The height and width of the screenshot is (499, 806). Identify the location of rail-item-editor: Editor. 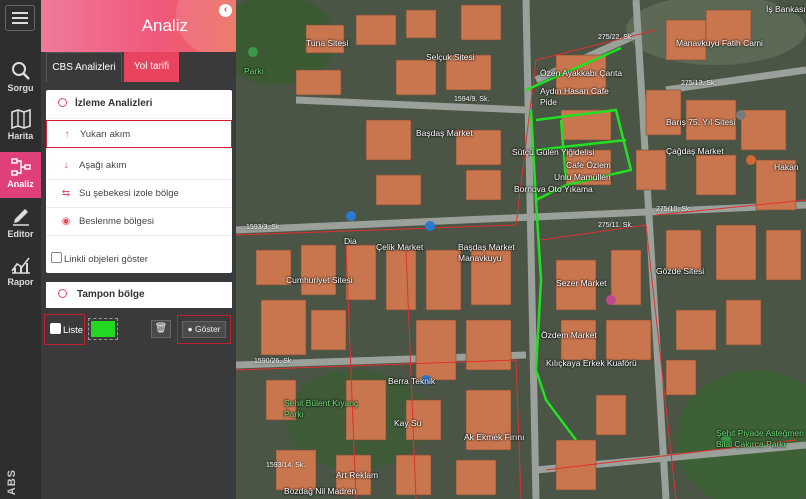
(20, 225).